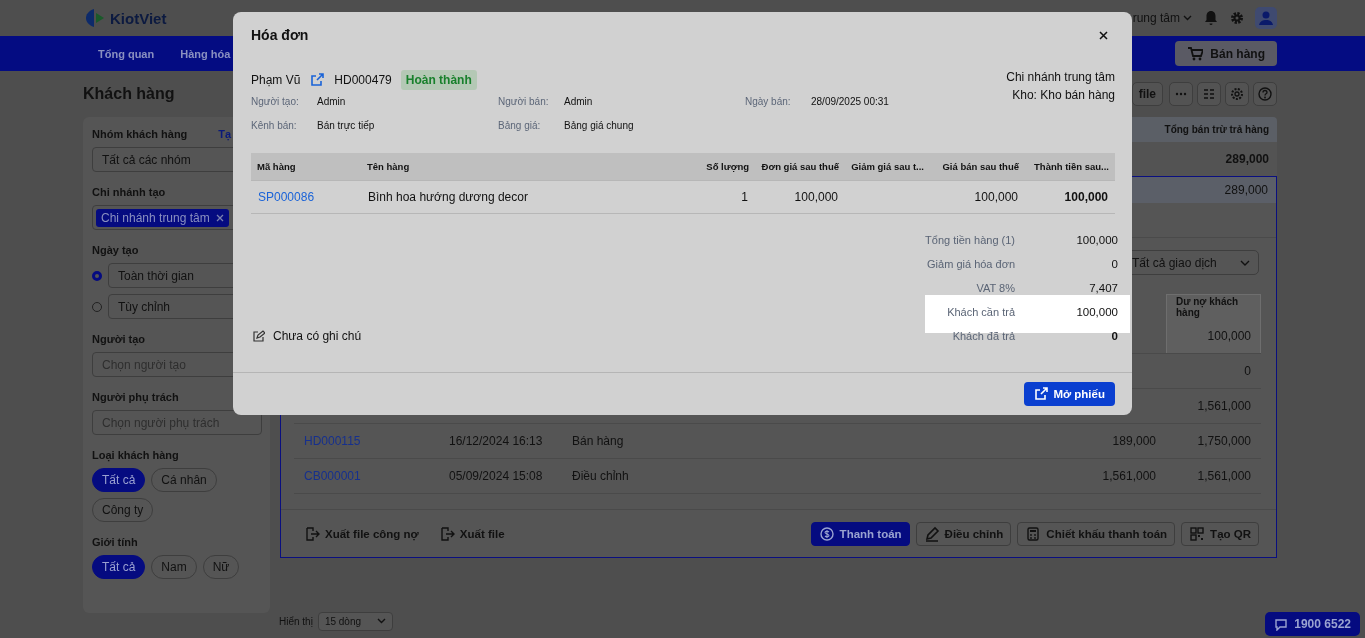 The image size is (1365, 638). Describe the element at coordinates (361, 533) in the screenshot. I see `export-link: Xuất file công nợ` at that location.